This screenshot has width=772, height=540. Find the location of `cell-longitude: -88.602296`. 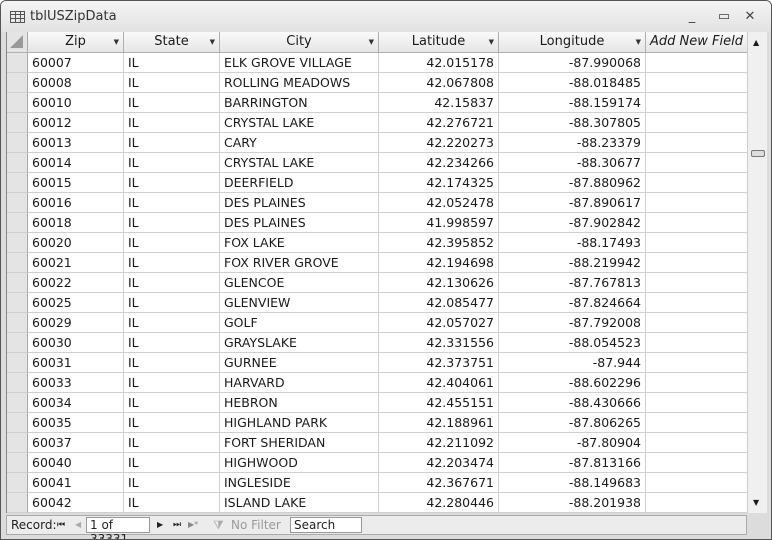

cell-longitude: -88.602296 is located at coordinates (572, 383).